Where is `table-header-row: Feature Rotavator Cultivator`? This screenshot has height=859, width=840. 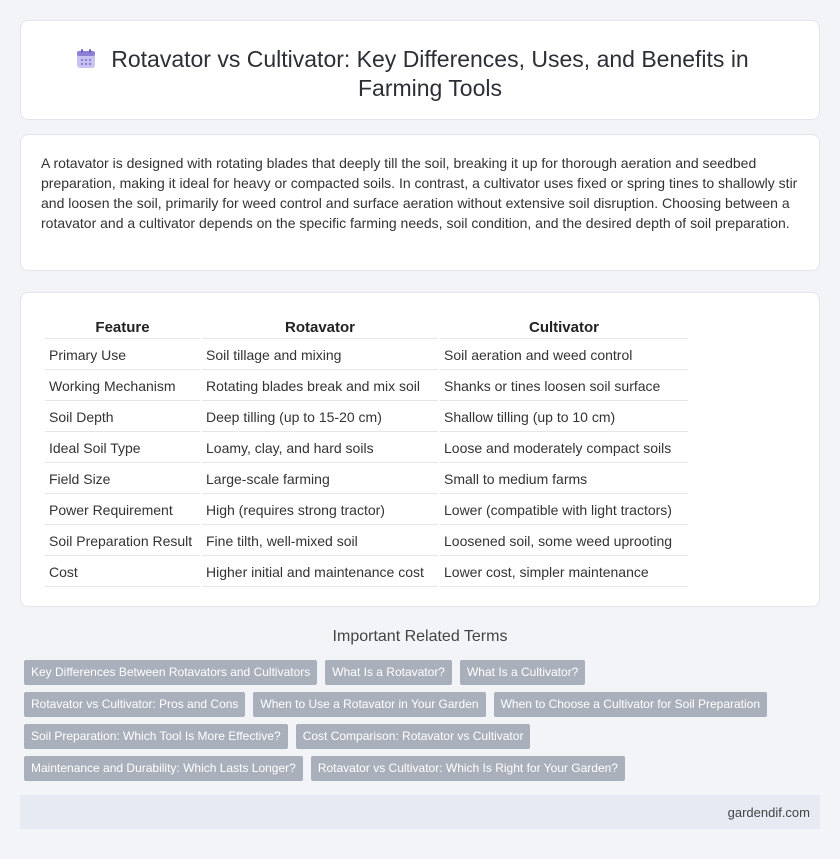 table-header-row: Feature Rotavator Cultivator is located at coordinates (366, 328).